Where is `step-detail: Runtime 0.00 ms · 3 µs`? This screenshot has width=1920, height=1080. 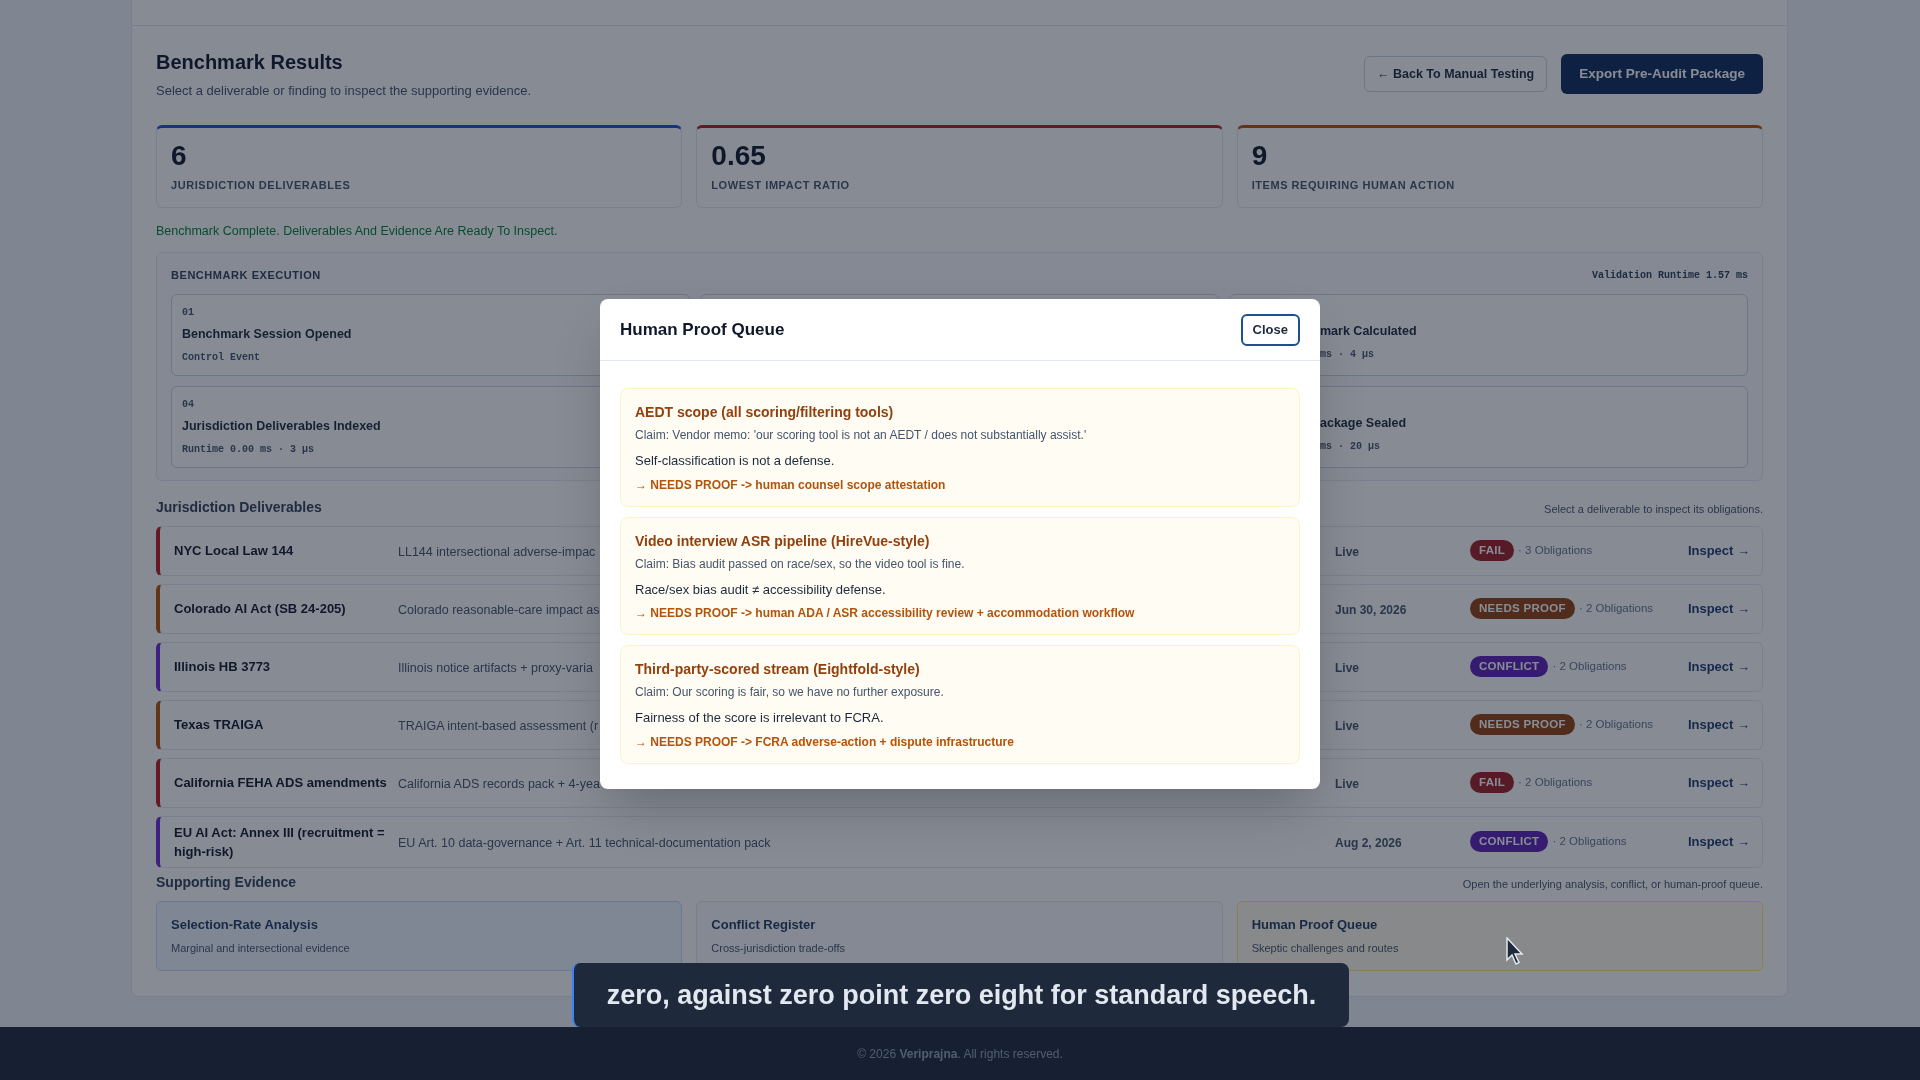
step-detail: Runtime 0.00 ms · 3 µs is located at coordinates (248, 449).